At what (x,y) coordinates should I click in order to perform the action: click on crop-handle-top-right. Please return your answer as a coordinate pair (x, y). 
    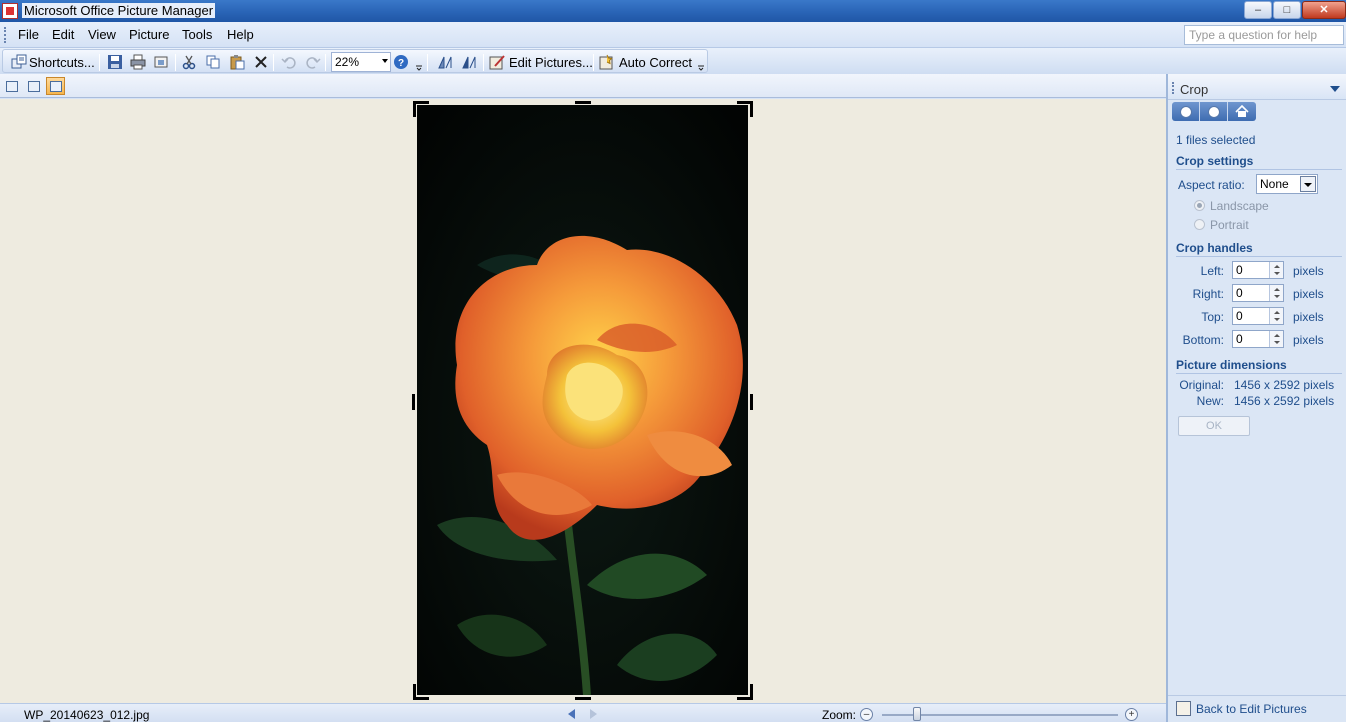
    Looking at the image, I should click on (751, 109).